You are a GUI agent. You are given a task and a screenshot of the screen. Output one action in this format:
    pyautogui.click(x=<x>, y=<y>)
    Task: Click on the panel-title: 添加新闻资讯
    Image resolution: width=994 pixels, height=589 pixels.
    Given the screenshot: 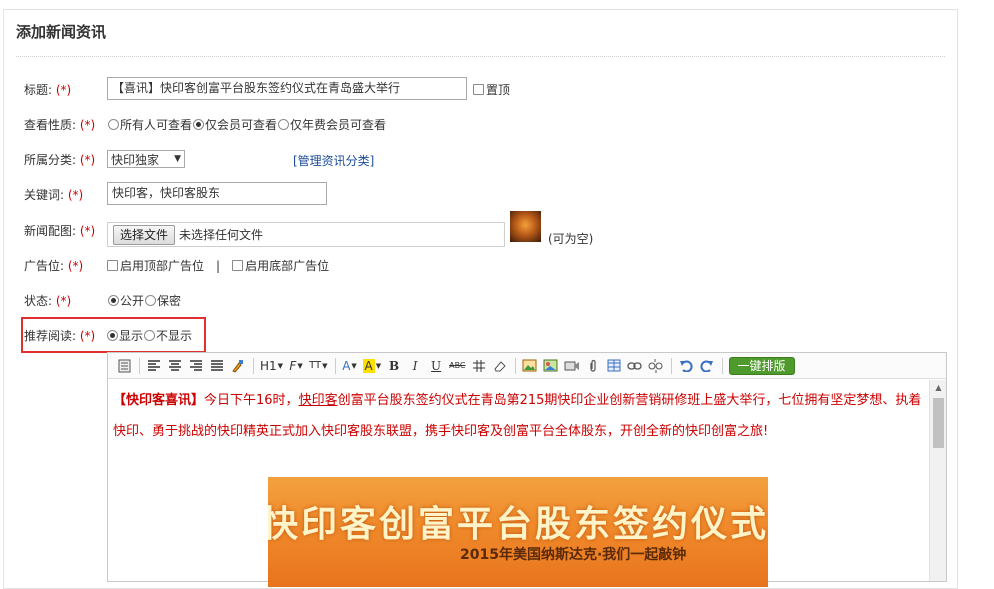 What is the action you would take?
    pyautogui.click(x=61, y=32)
    